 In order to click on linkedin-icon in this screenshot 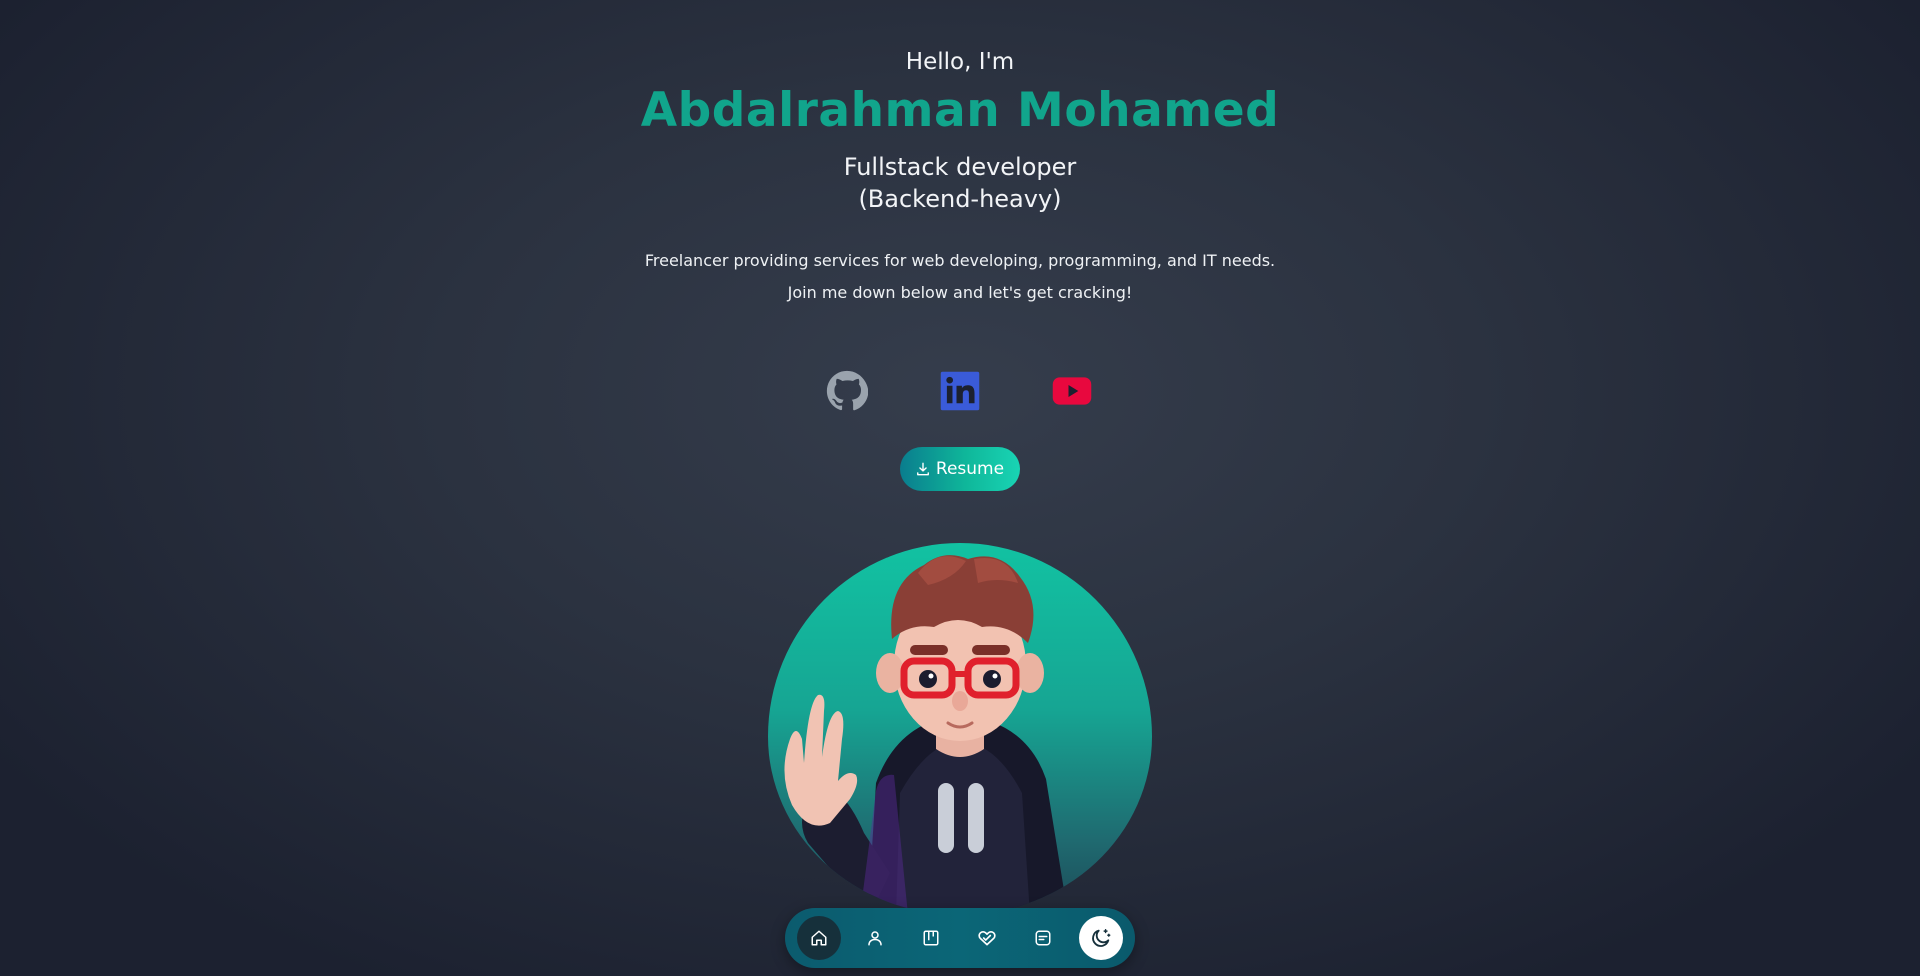, I will do `click(960, 391)`.